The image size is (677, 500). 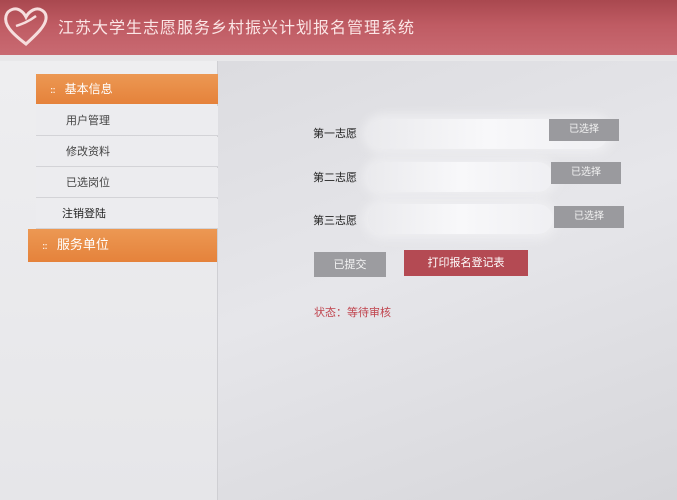 I want to click on print-registration-form-button: 打印报名登记表, so click(x=466, y=263).